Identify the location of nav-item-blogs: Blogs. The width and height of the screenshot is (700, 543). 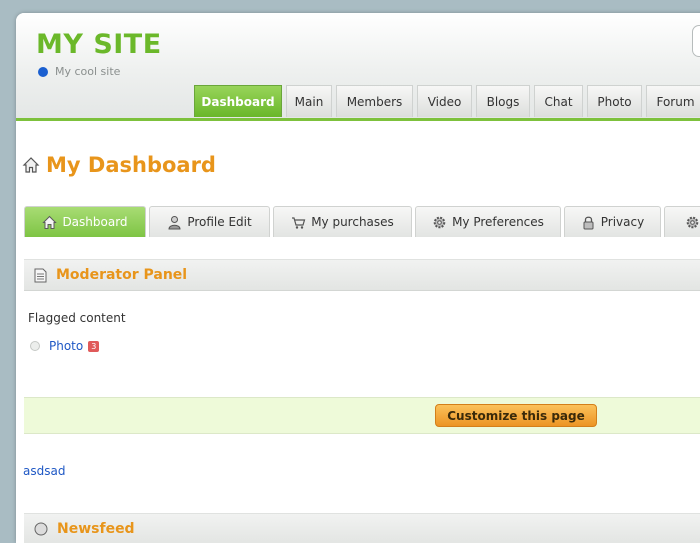
(503, 101).